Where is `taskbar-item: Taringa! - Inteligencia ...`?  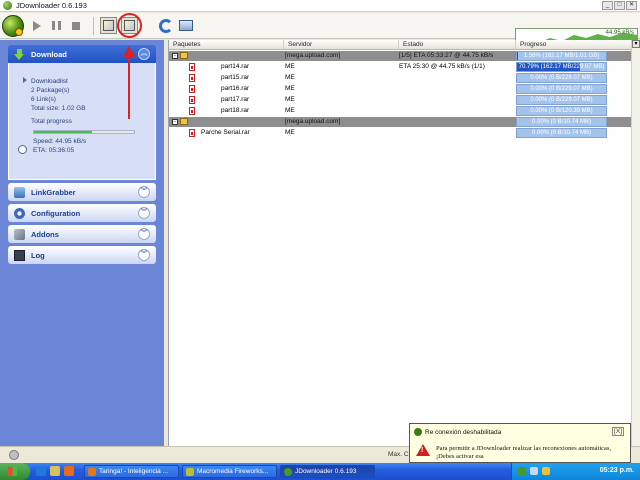 taskbar-item: Taringa! - Inteligencia ... is located at coordinates (131, 471).